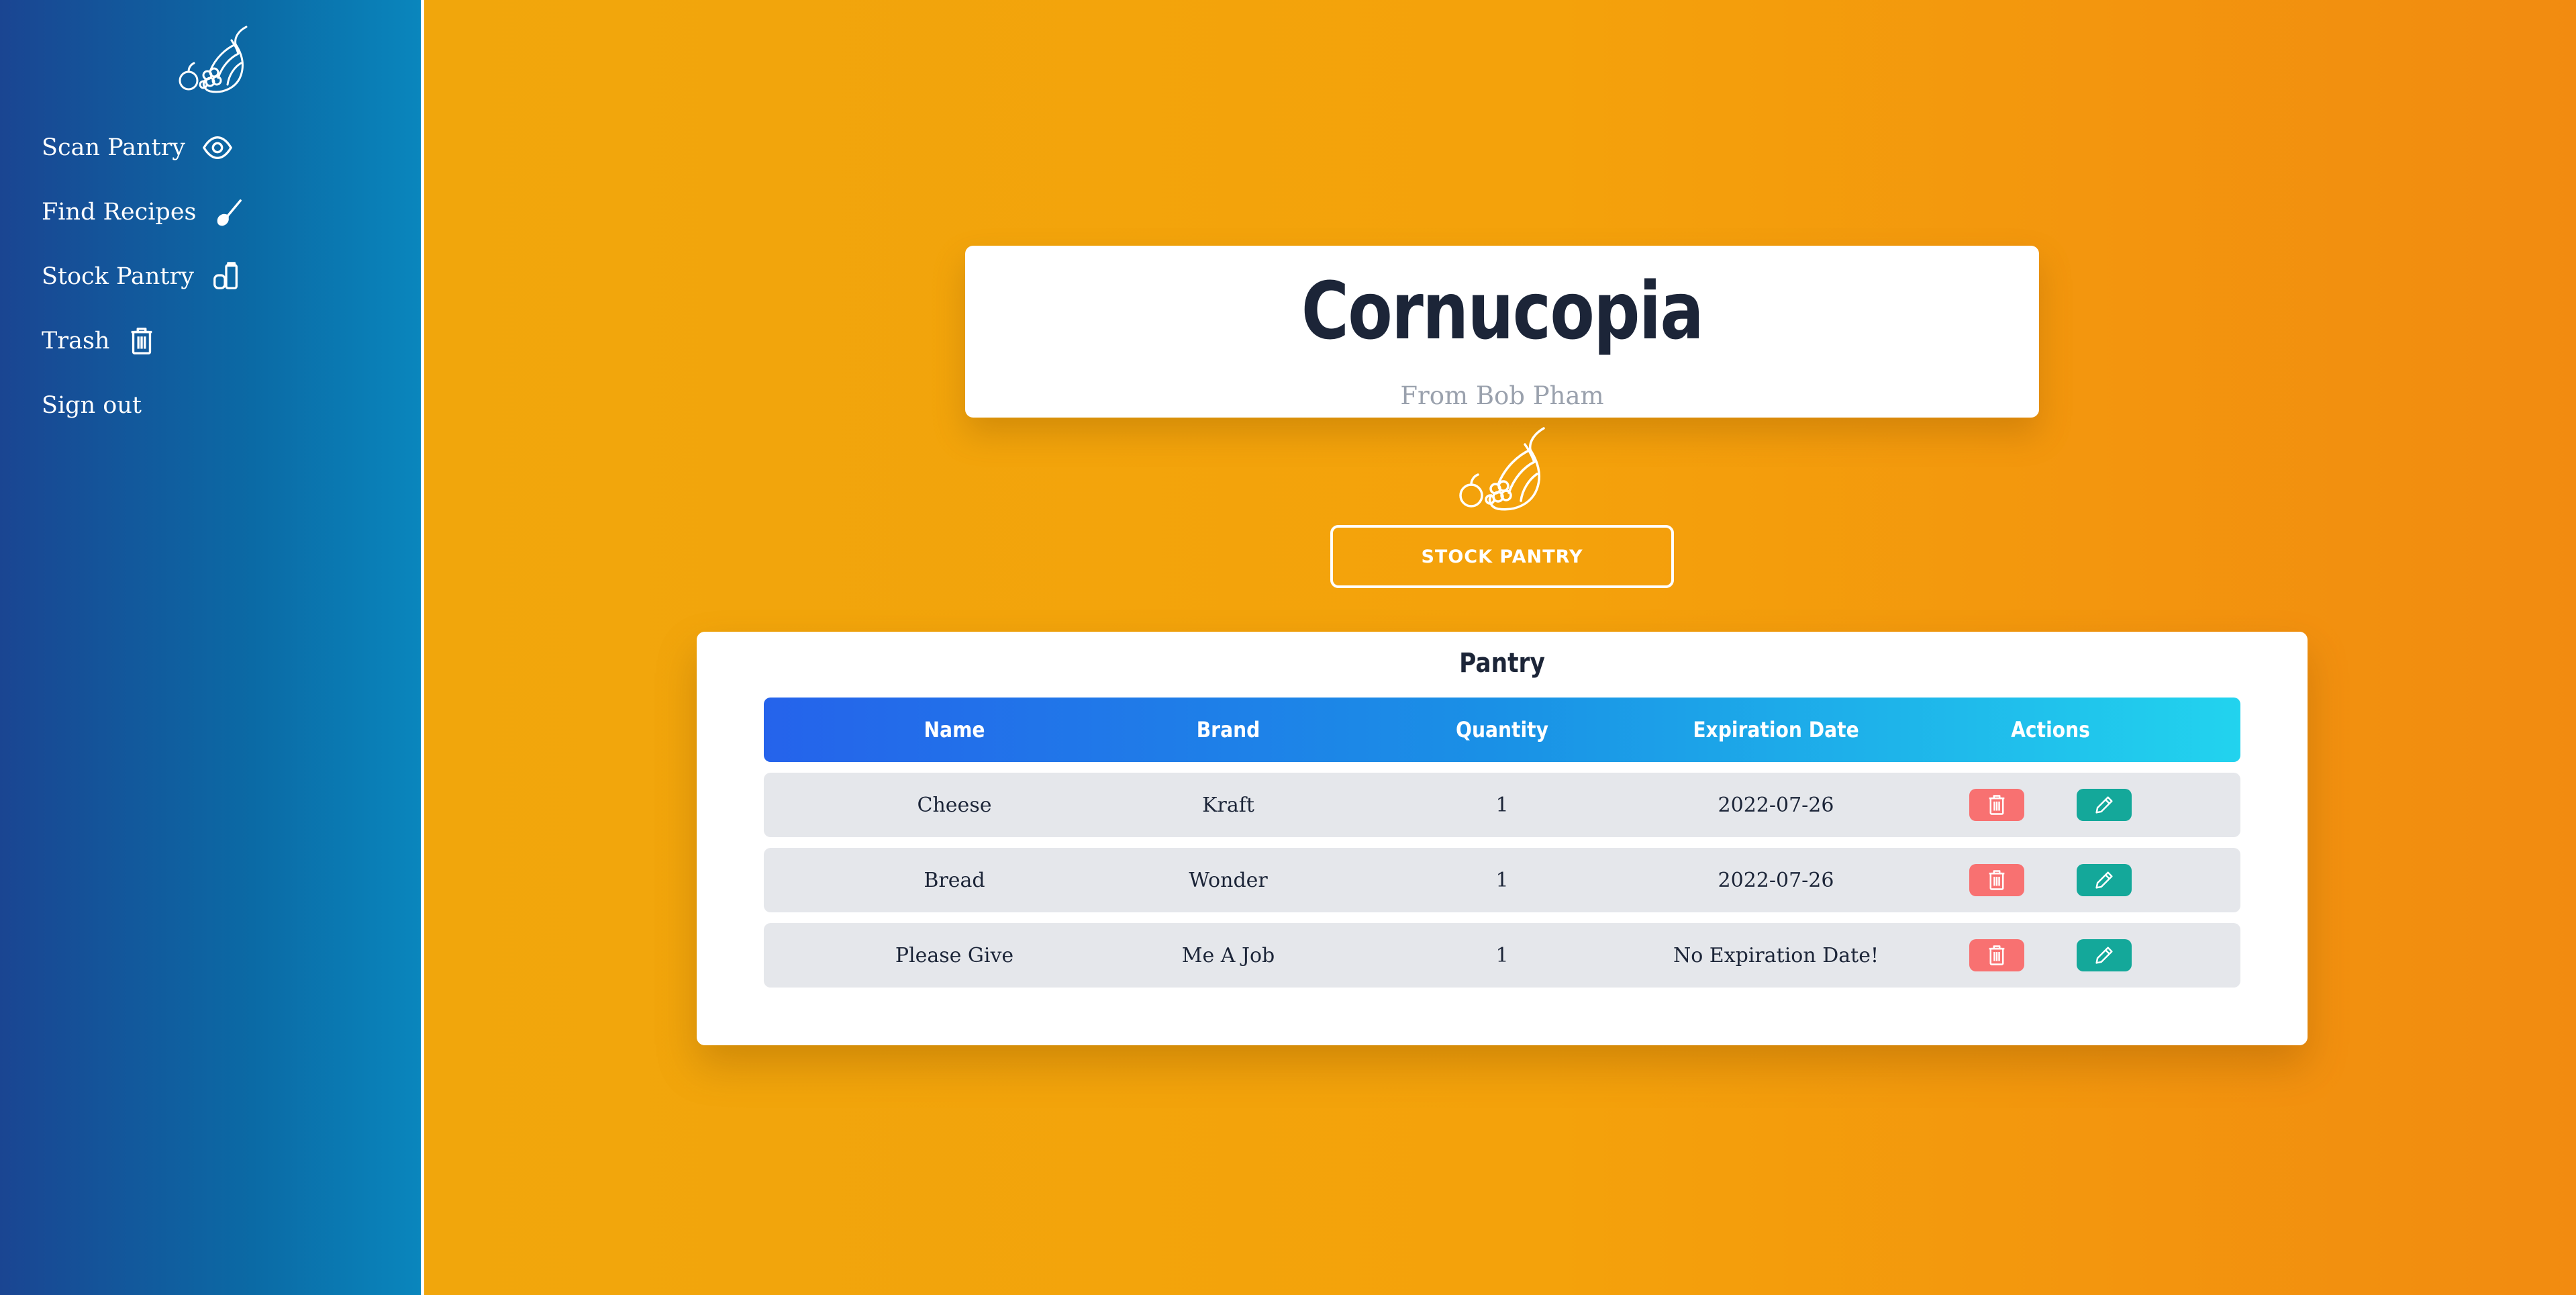 The image size is (2576, 1295). What do you see at coordinates (1228, 730) in the screenshot?
I see `column-header-brand: Brand` at bounding box center [1228, 730].